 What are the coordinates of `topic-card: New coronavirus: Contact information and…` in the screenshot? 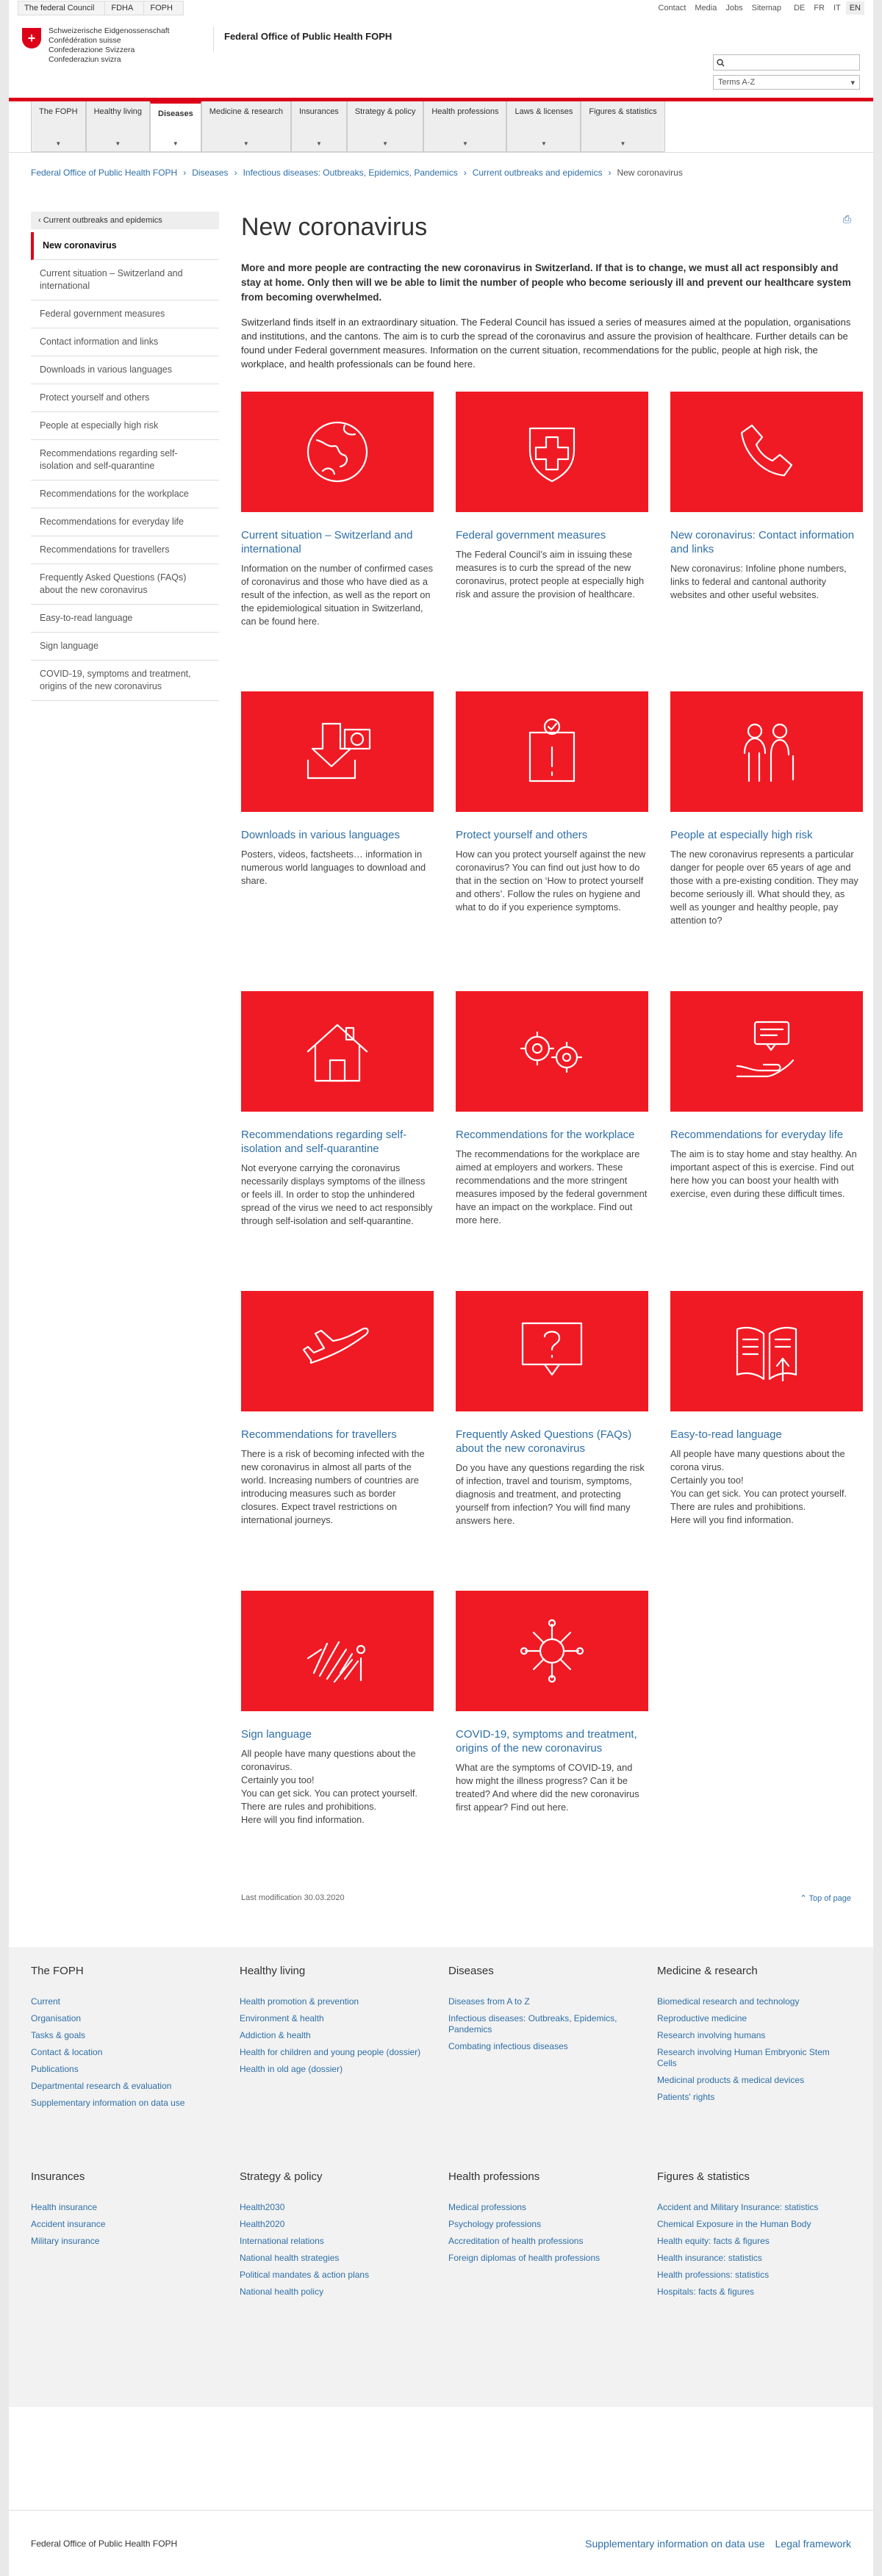 It's located at (766, 541).